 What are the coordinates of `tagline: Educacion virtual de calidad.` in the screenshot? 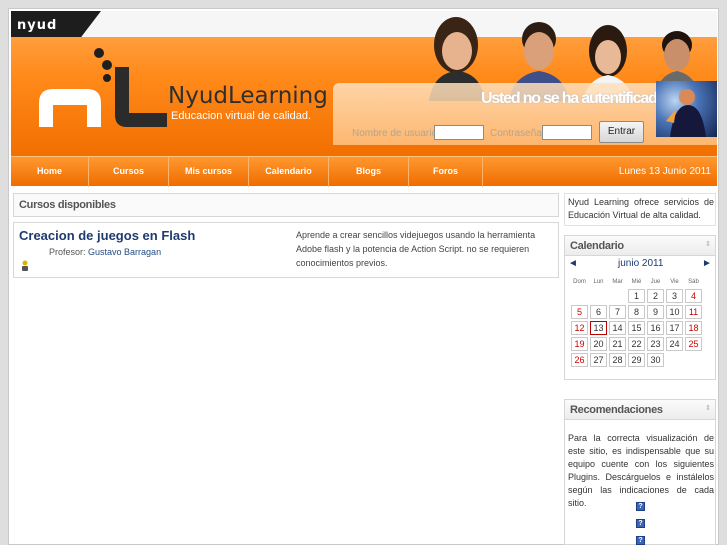 It's located at (241, 116).